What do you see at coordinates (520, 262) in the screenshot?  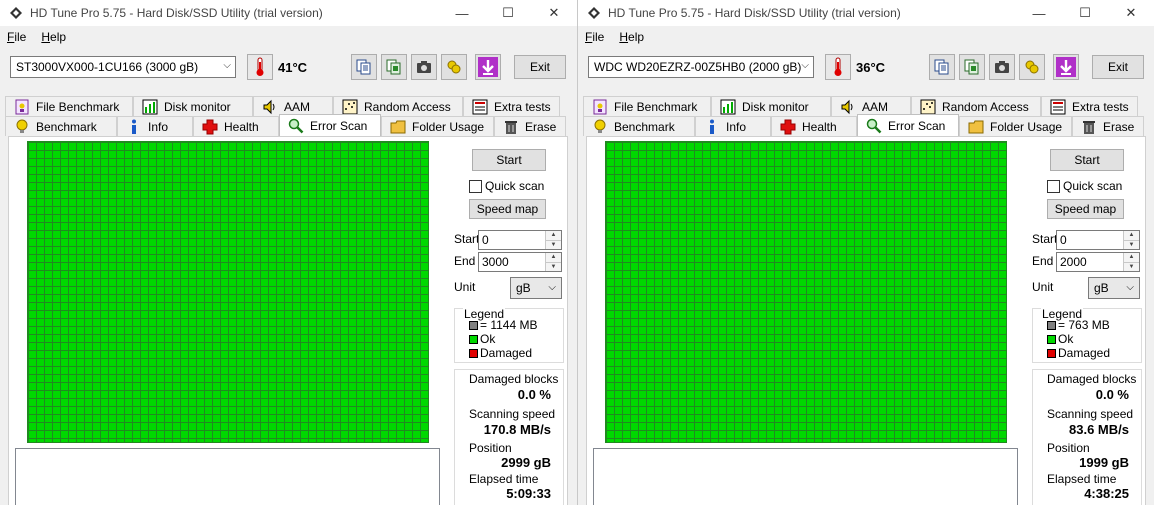 I see `end-input: 3000 ▲ ▼` at bounding box center [520, 262].